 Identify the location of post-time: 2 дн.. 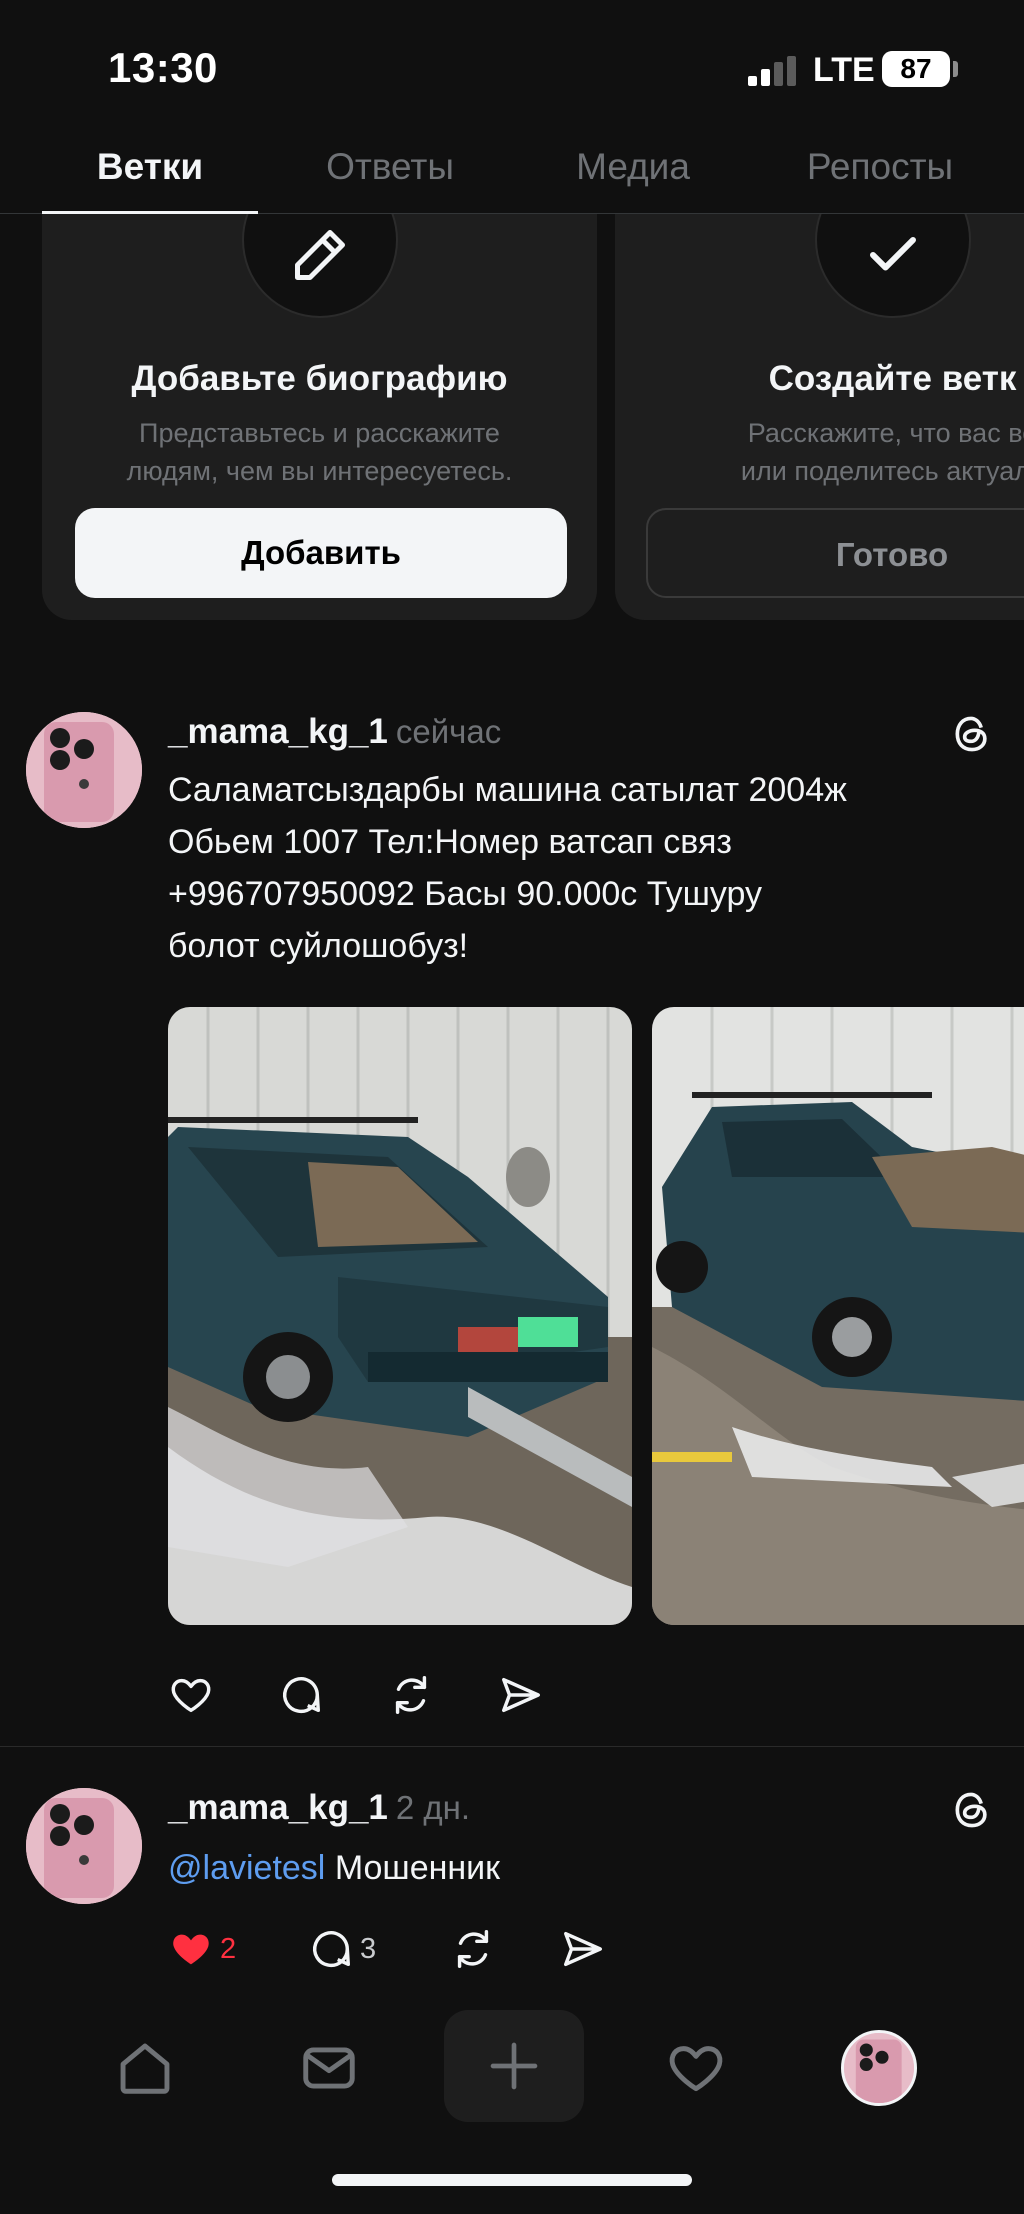
(433, 1807).